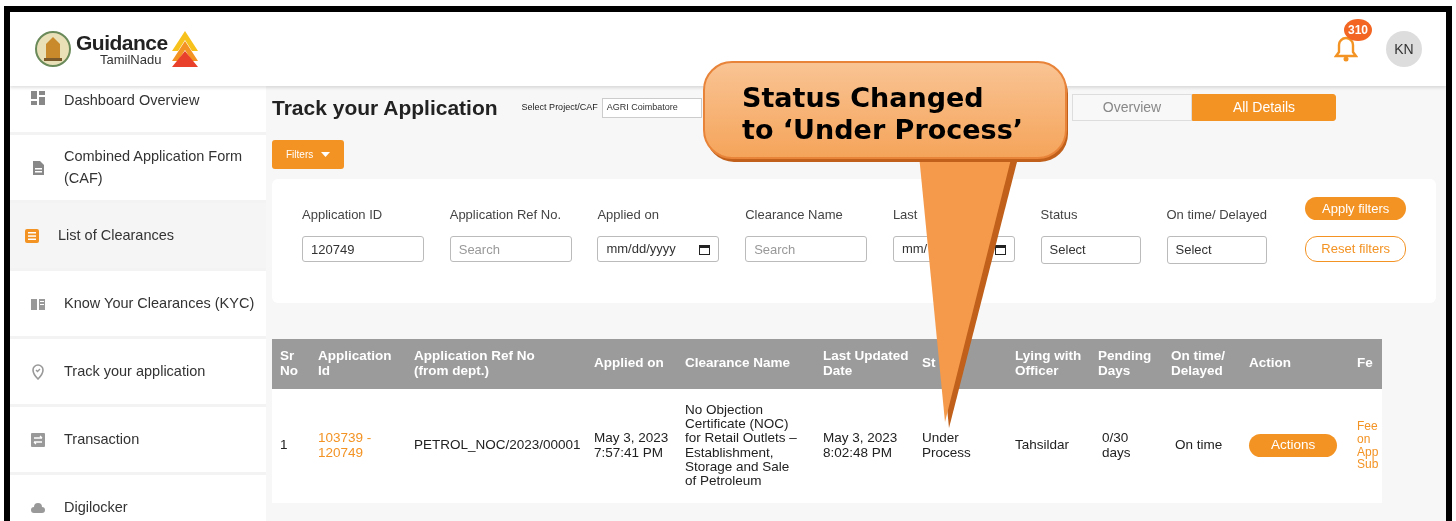 Image resolution: width=1456 pixels, height=521 pixels. Describe the element at coordinates (1116, 445) in the screenshot. I see `table-cell-text: 0/30 days` at that location.